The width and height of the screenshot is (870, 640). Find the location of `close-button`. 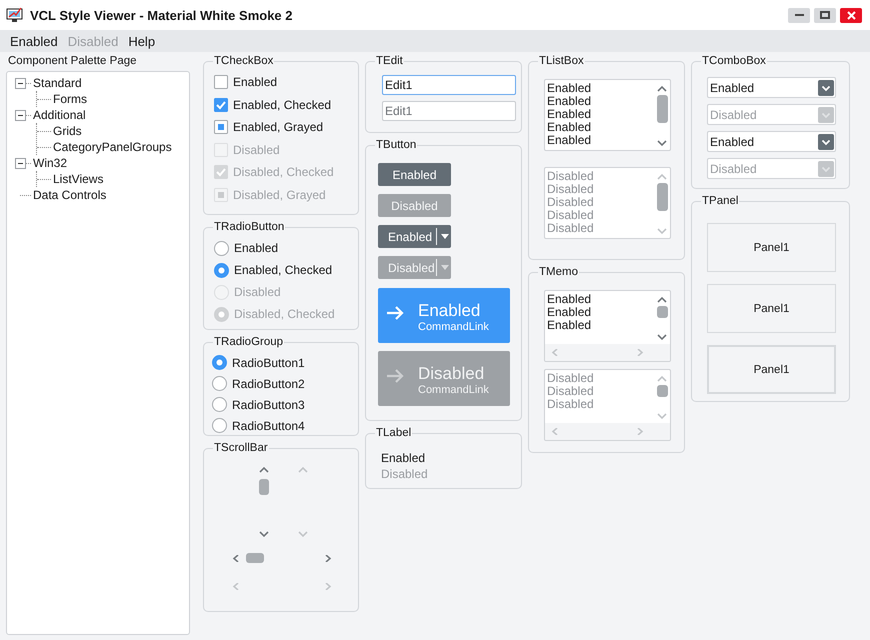

close-button is located at coordinates (851, 15).